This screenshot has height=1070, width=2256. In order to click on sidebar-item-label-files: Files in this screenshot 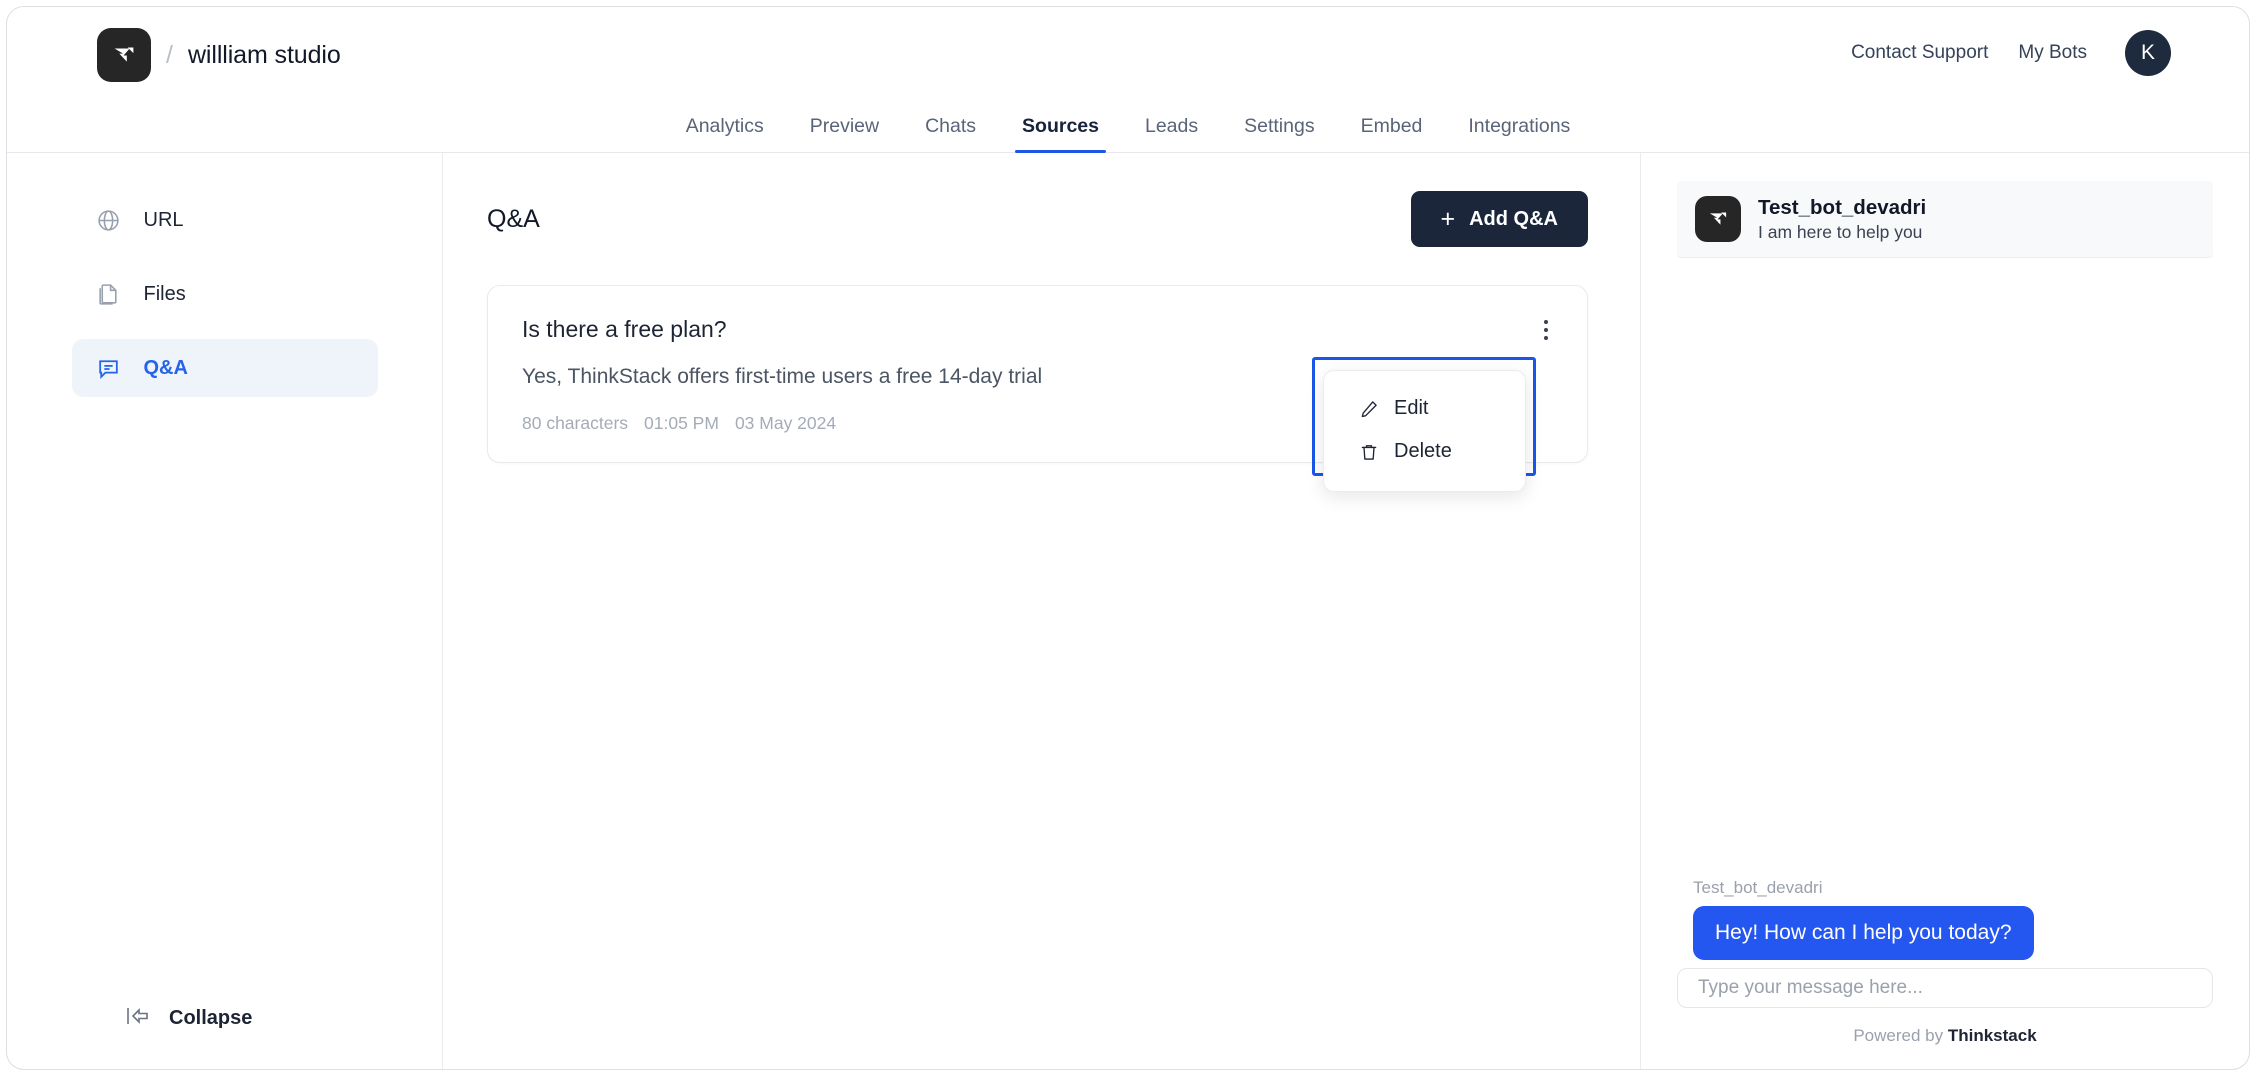, I will do `click(164, 293)`.